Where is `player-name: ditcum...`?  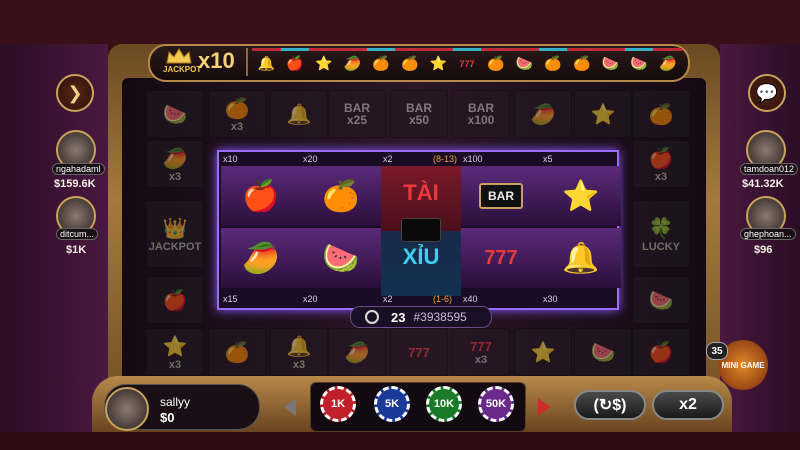
player-name: ditcum... is located at coordinates (77, 234).